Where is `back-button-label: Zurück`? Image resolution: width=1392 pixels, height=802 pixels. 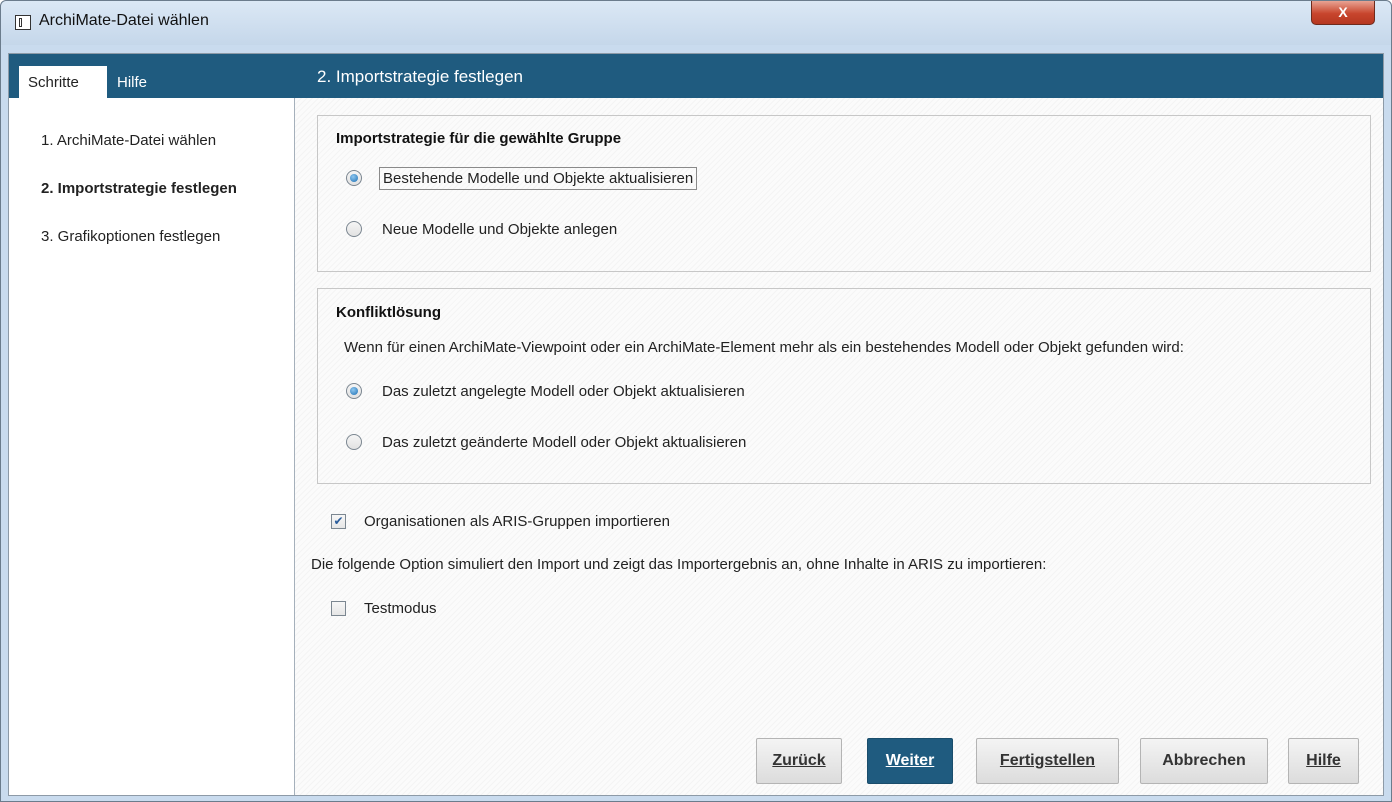
back-button-label: Zurück is located at coordinates (799, 760).